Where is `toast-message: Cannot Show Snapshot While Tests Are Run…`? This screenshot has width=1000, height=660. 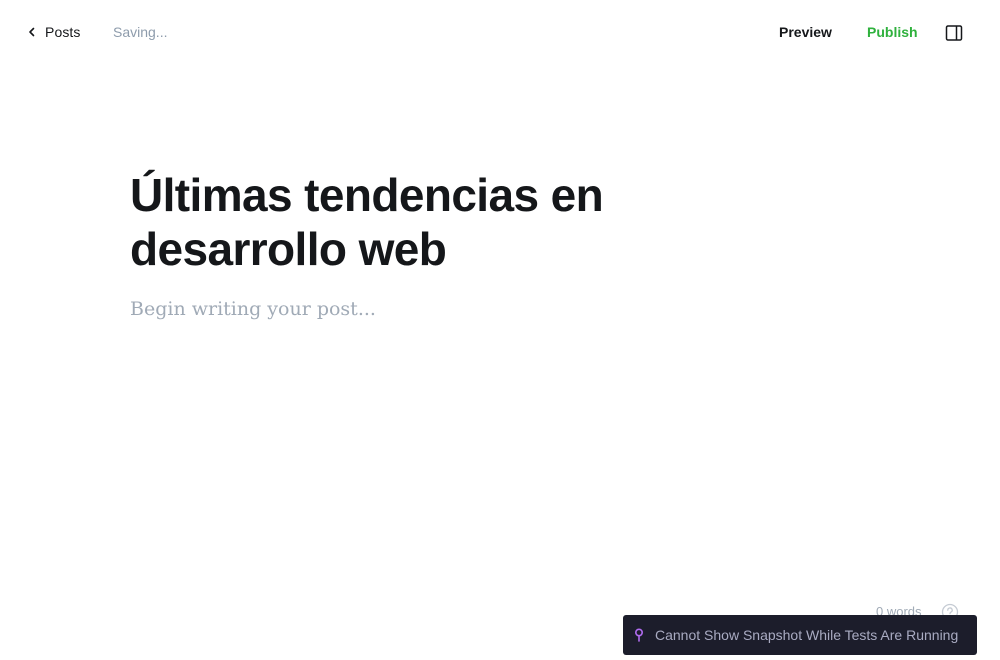 toast-message: Cannot Show Snapshot While Tests Are Run… is located at coordinates (807, 635).